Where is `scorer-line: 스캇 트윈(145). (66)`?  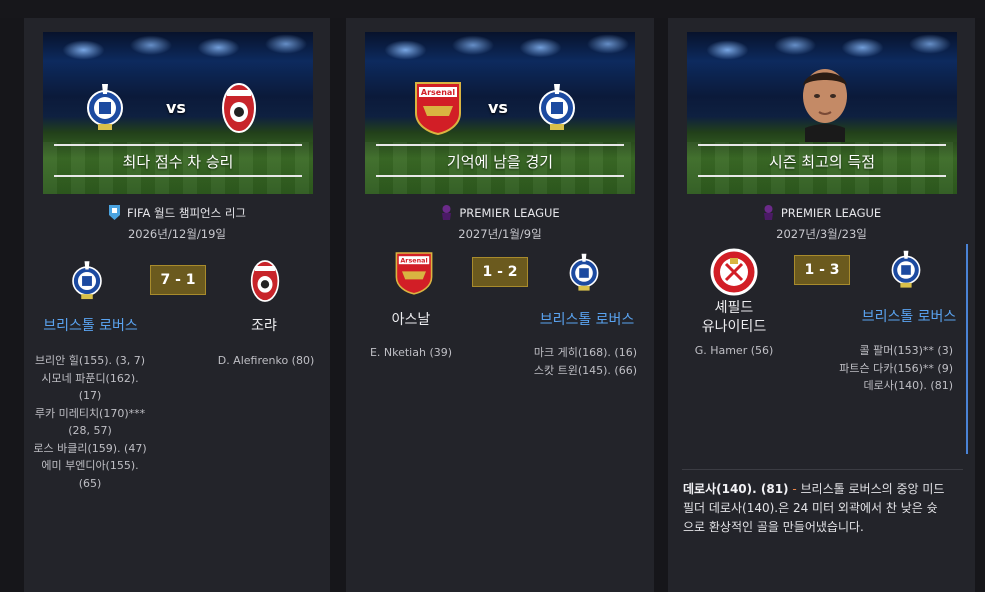 scorer-line: 스캇 트윈(145). (66) is located at coordinates (585, 370).